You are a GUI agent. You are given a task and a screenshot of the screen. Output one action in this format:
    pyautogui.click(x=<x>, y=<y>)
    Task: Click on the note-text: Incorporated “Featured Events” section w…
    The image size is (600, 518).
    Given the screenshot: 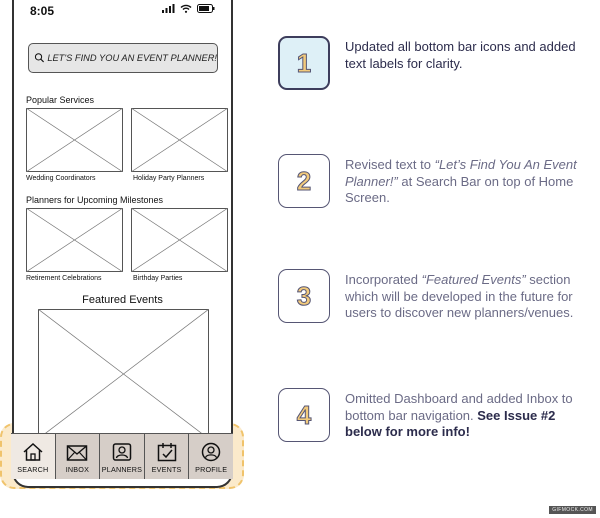 What is the action you would take?
    pyautogui.click(x=459, y=296)
    